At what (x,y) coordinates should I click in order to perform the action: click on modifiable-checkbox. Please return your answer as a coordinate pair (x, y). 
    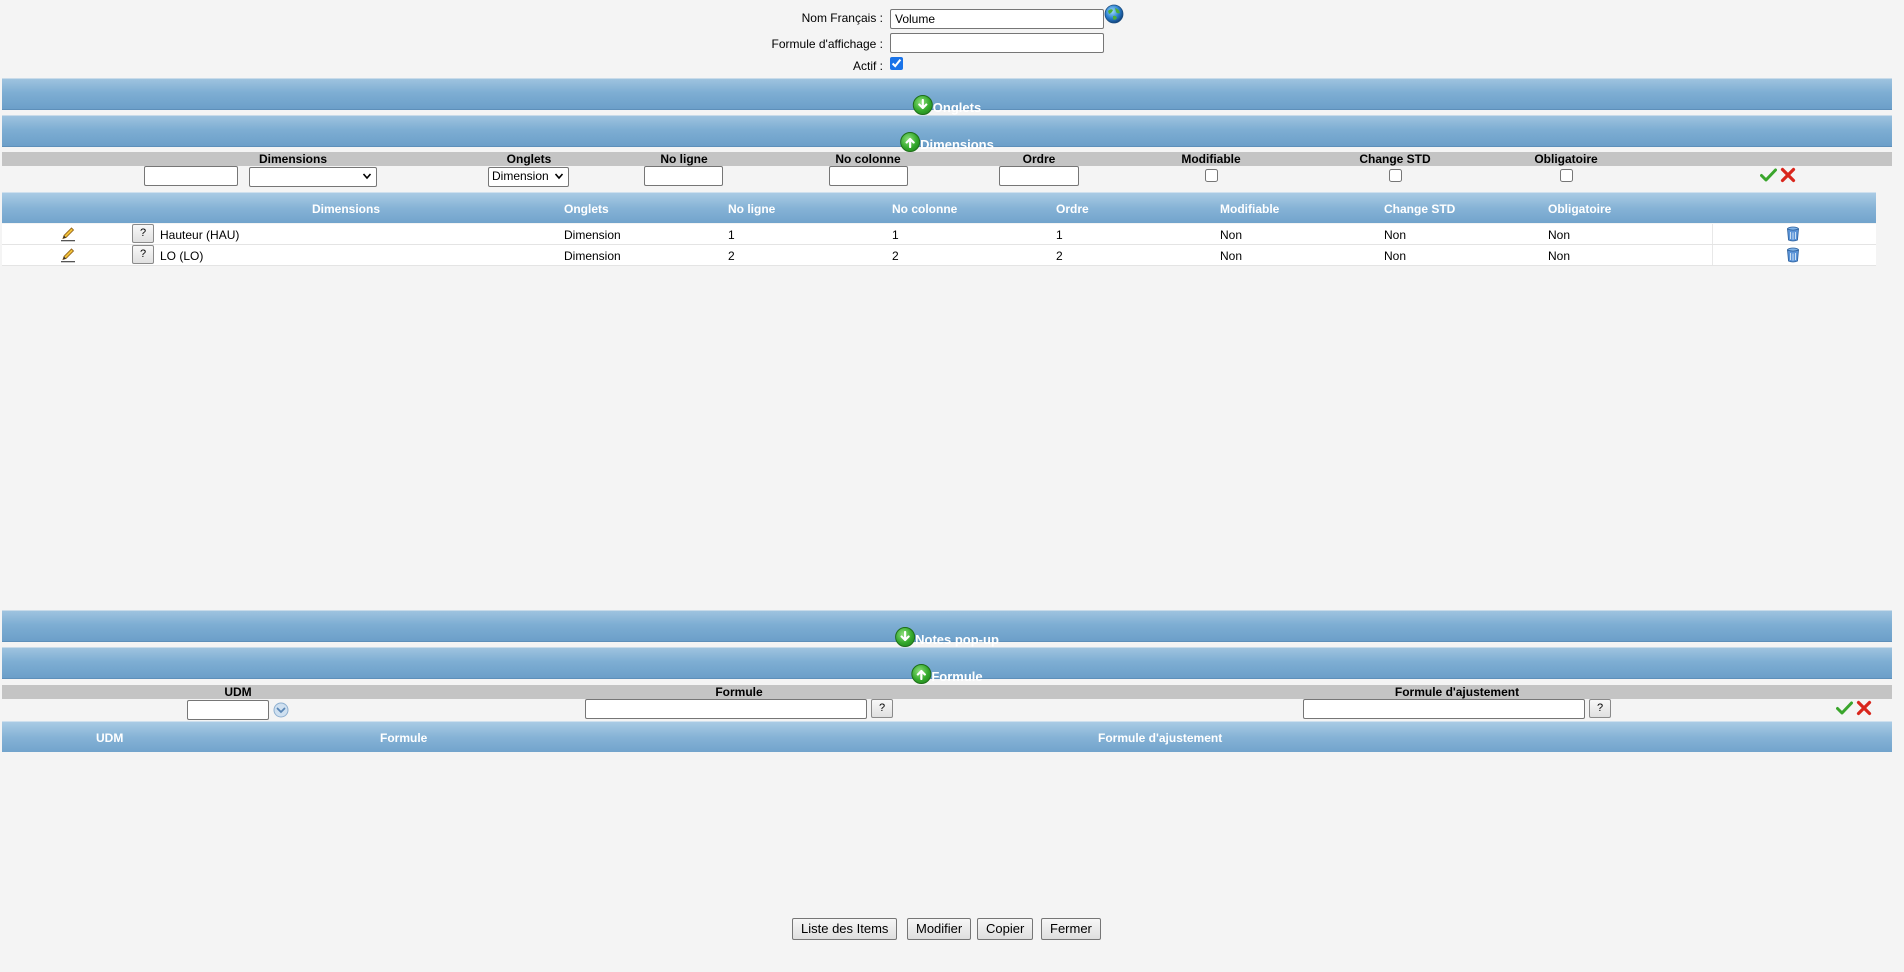
    Looking at the image, I should click on (1211, 175).